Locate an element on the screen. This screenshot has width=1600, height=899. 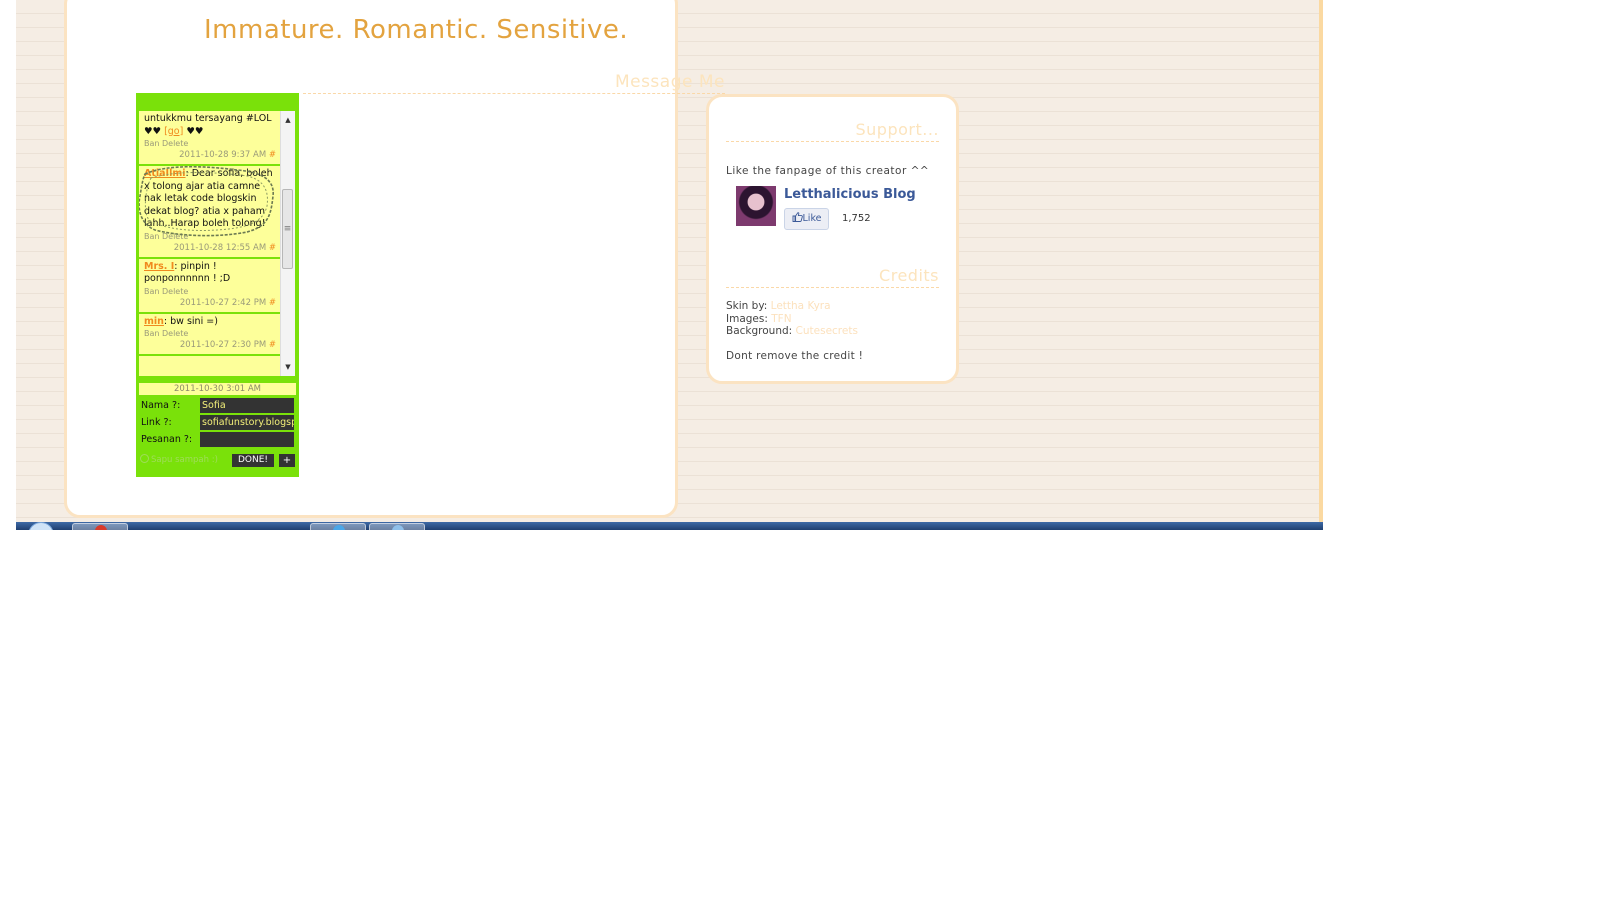
message-row: Pesanan ?: is located at coordinates (218, 440).